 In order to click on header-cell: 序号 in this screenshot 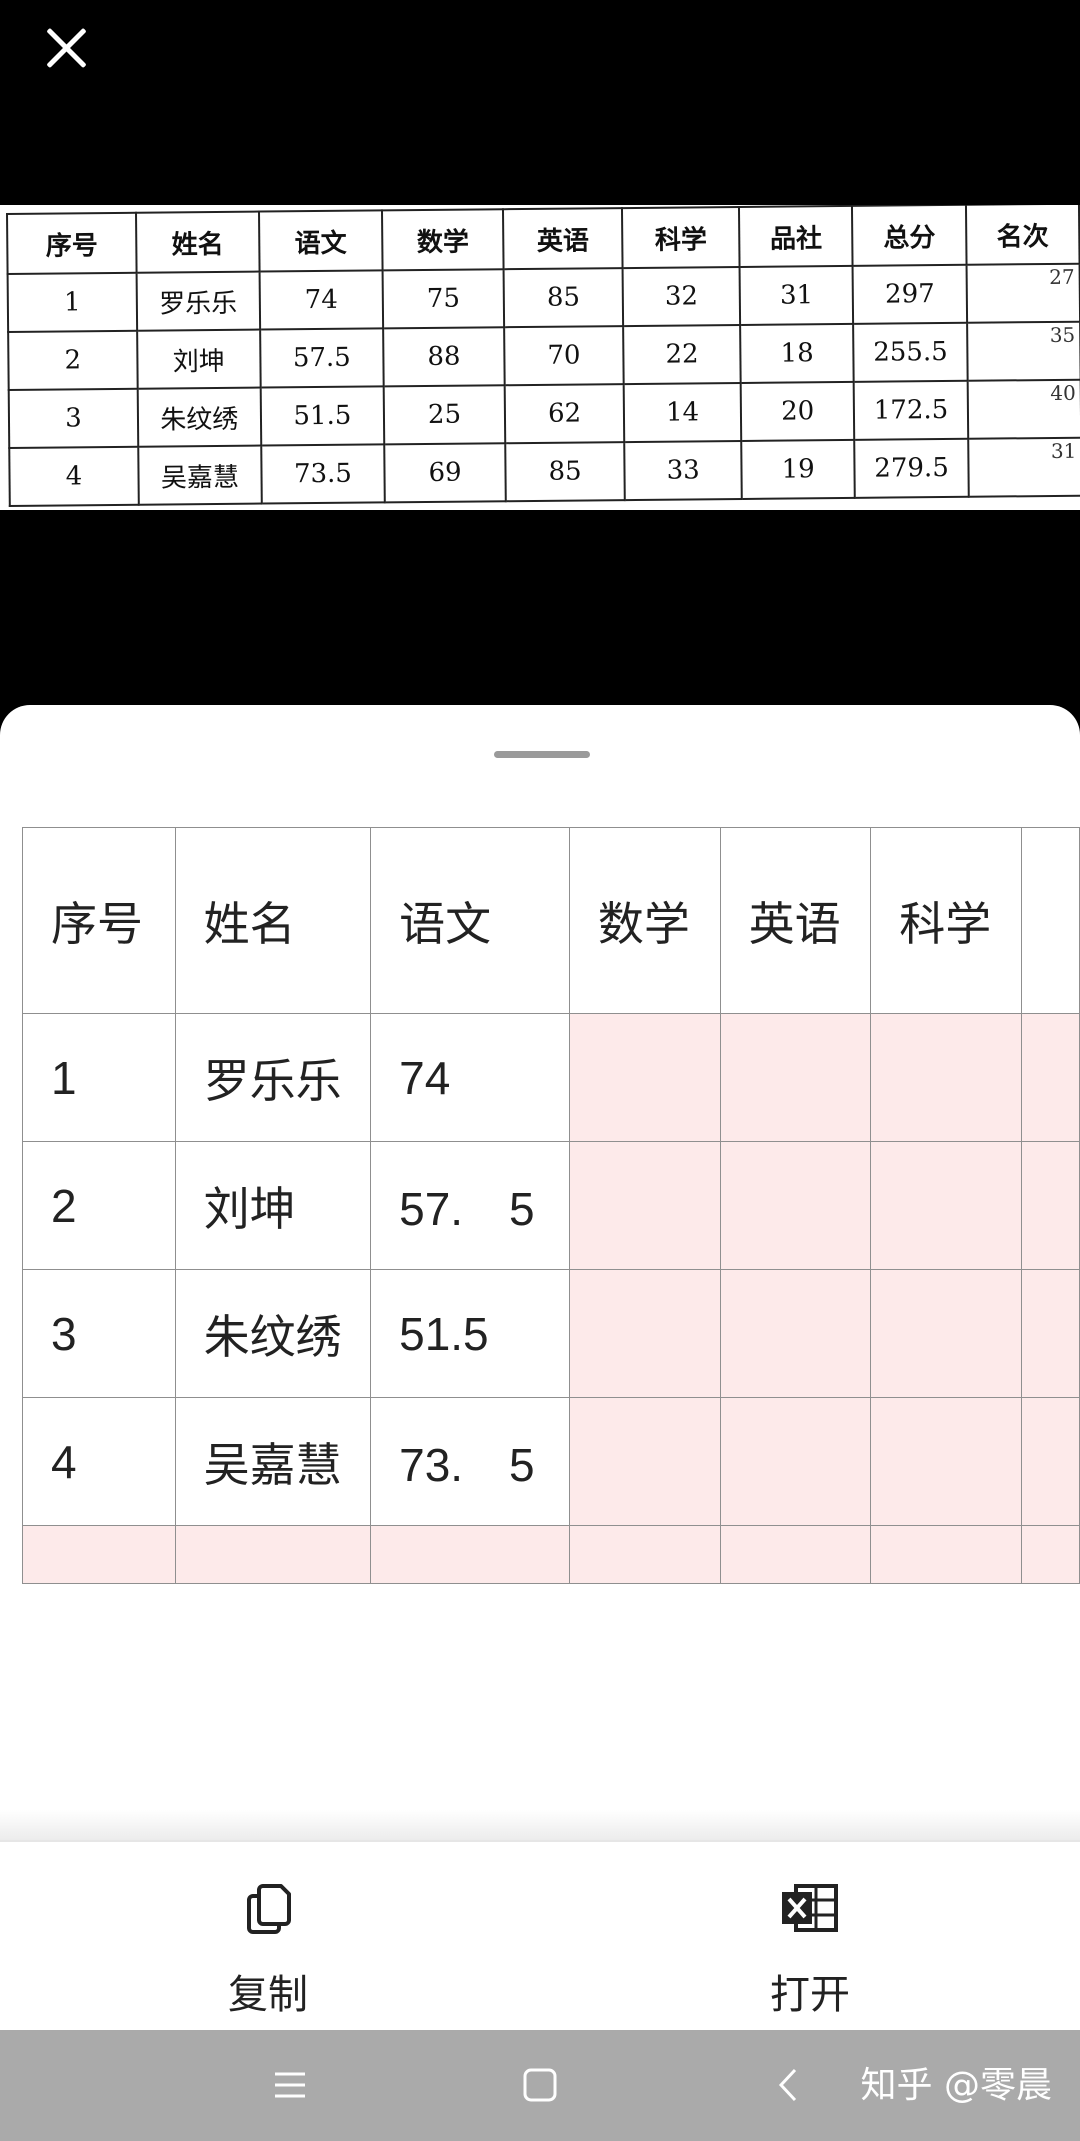, I will do `click(99, 920)`.